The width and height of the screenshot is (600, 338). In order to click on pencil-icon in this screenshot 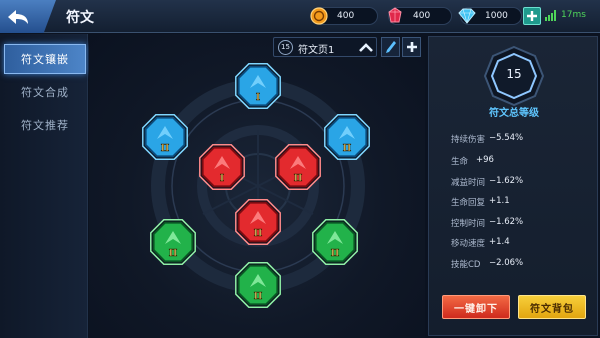, I will do `click(390, 47)`.